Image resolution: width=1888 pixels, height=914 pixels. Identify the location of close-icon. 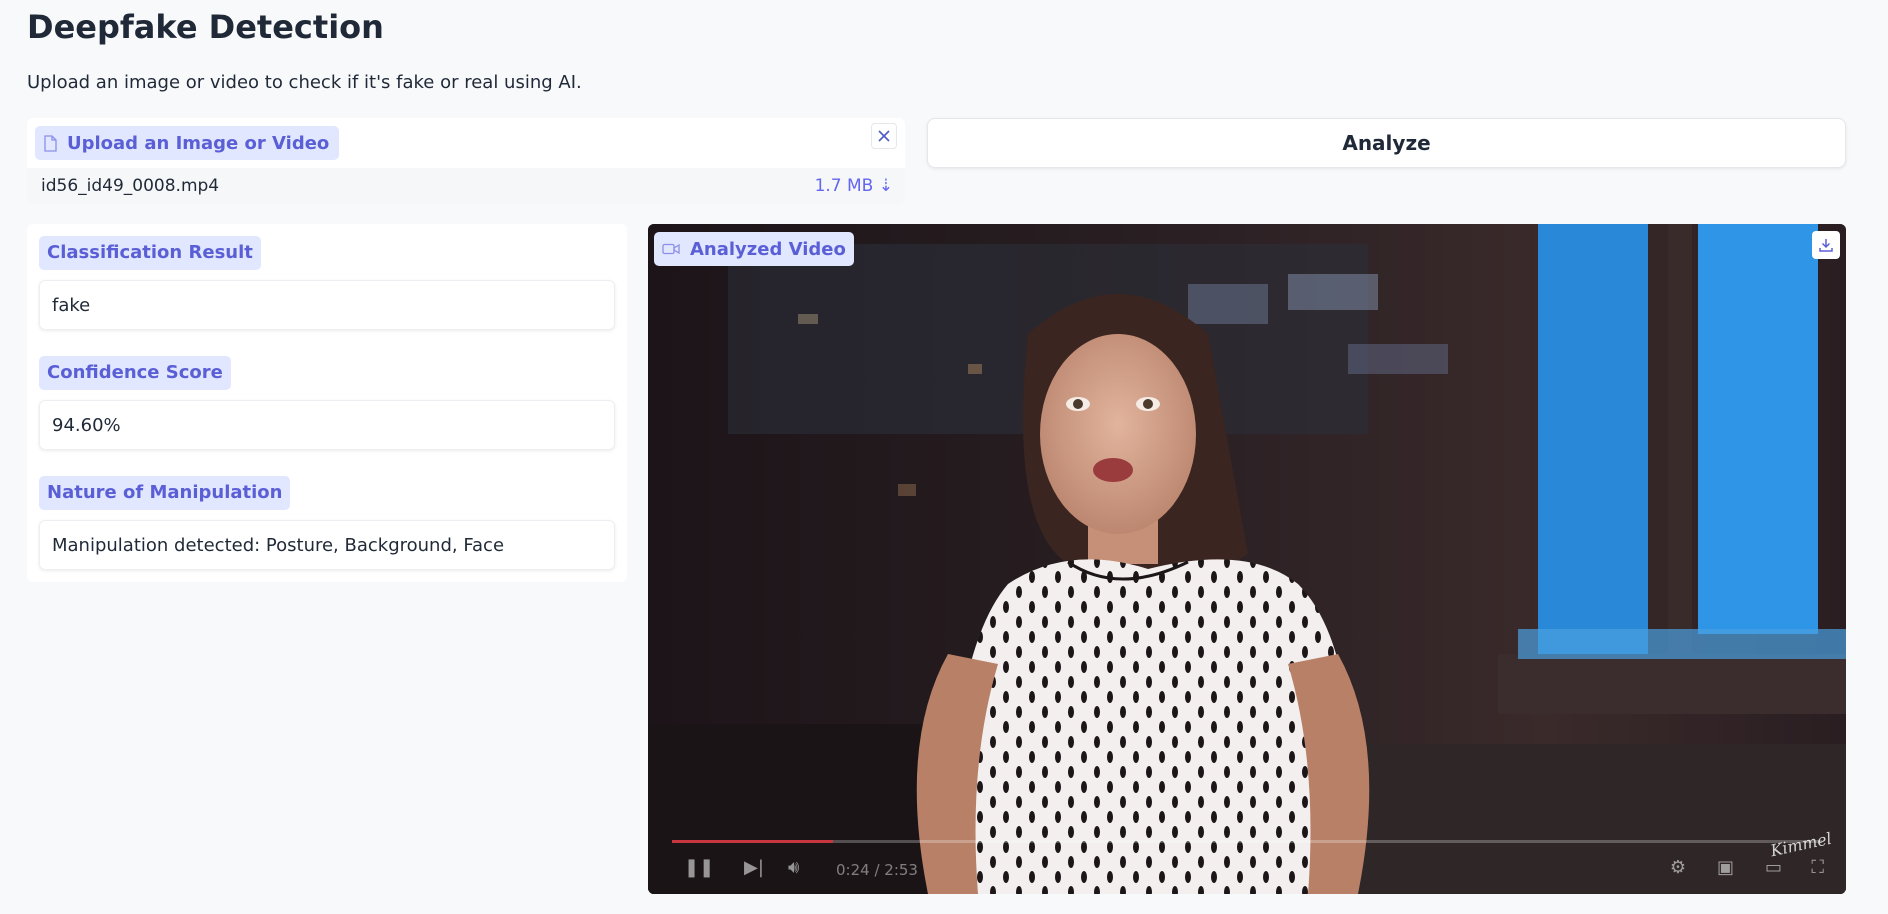
(884, 136).